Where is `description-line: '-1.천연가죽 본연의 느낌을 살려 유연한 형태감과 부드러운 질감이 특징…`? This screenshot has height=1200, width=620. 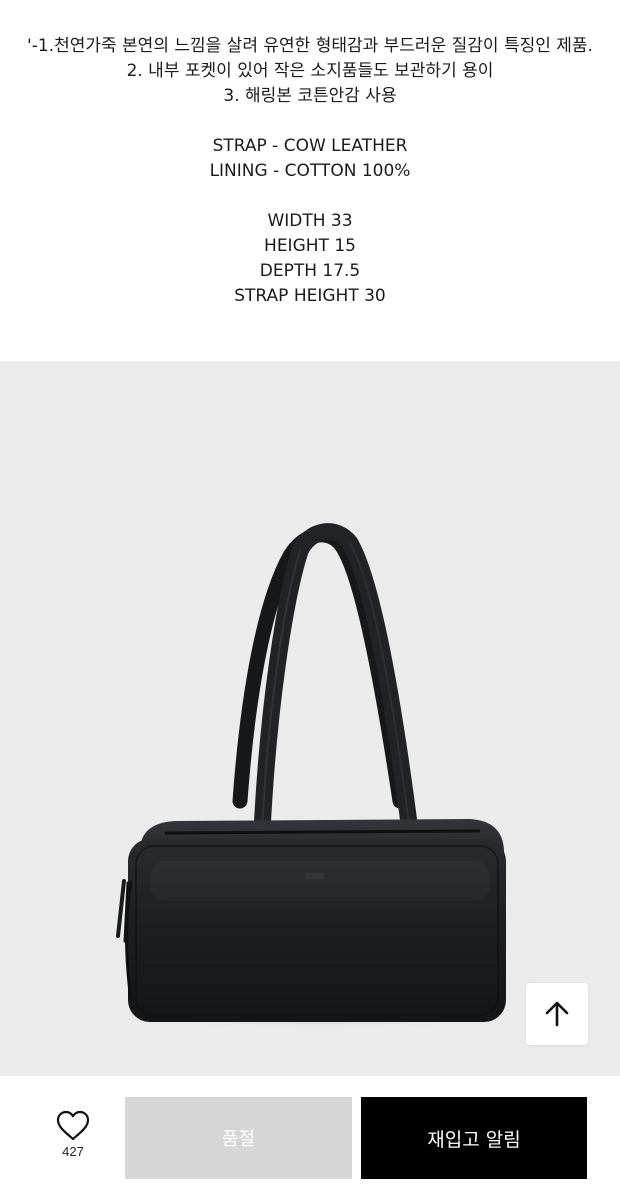 description-line: '-1.천연가죽 본연의 느낌을 살려 유연한 형태감과 부드러운 질감이 특징… is located at coordinates (310, 46).